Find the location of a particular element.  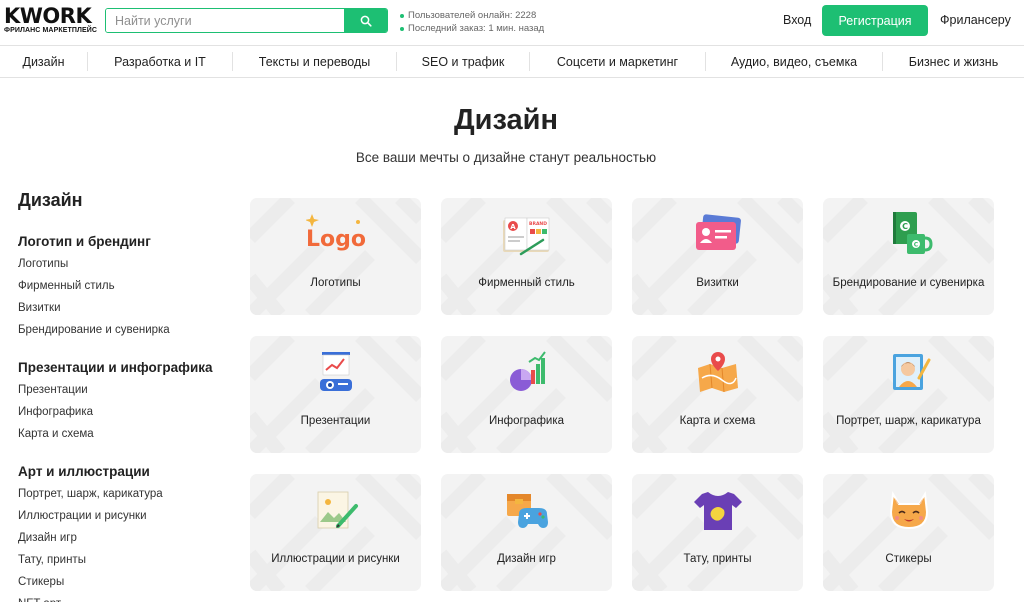

card-label: Тату, принты is located at coordinates (717, 559).